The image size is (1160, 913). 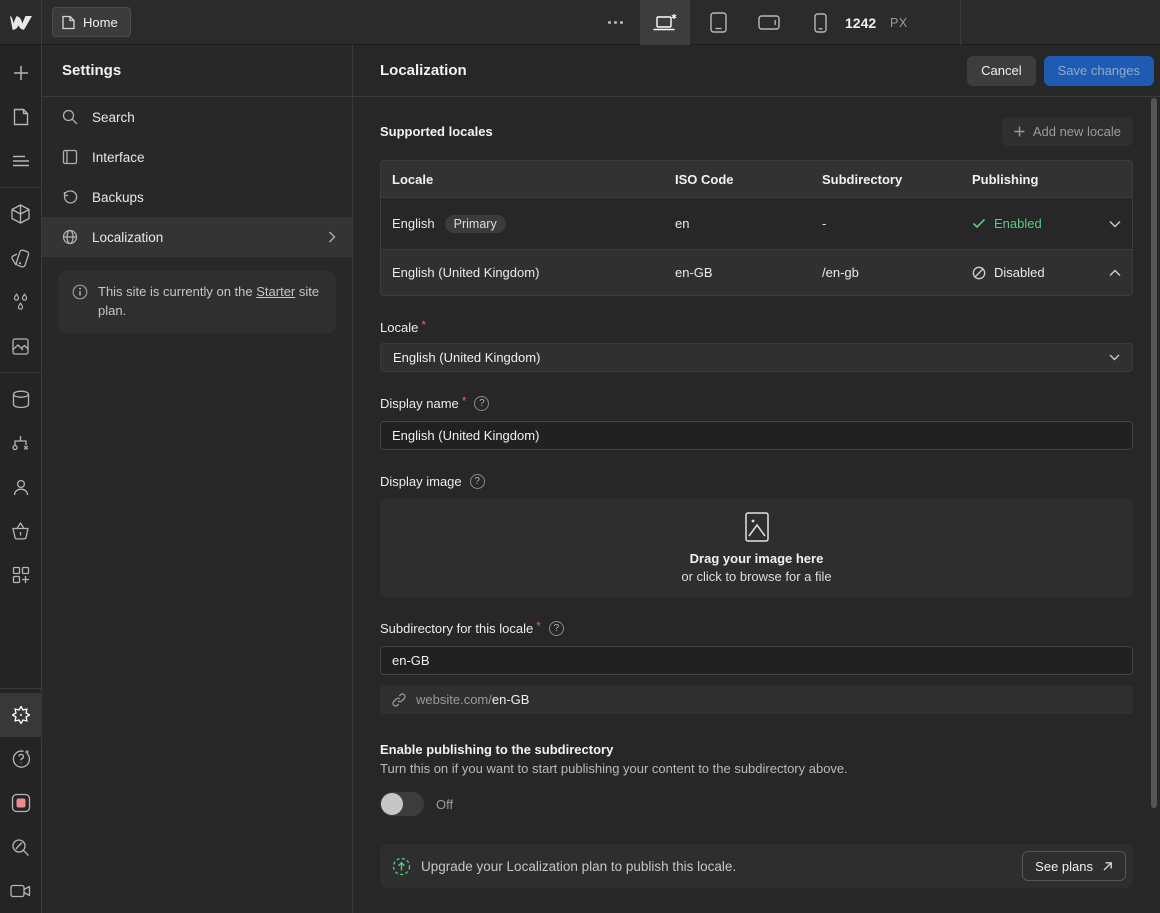 I want to click on magnifier-icon, so click(x=20, y=847).